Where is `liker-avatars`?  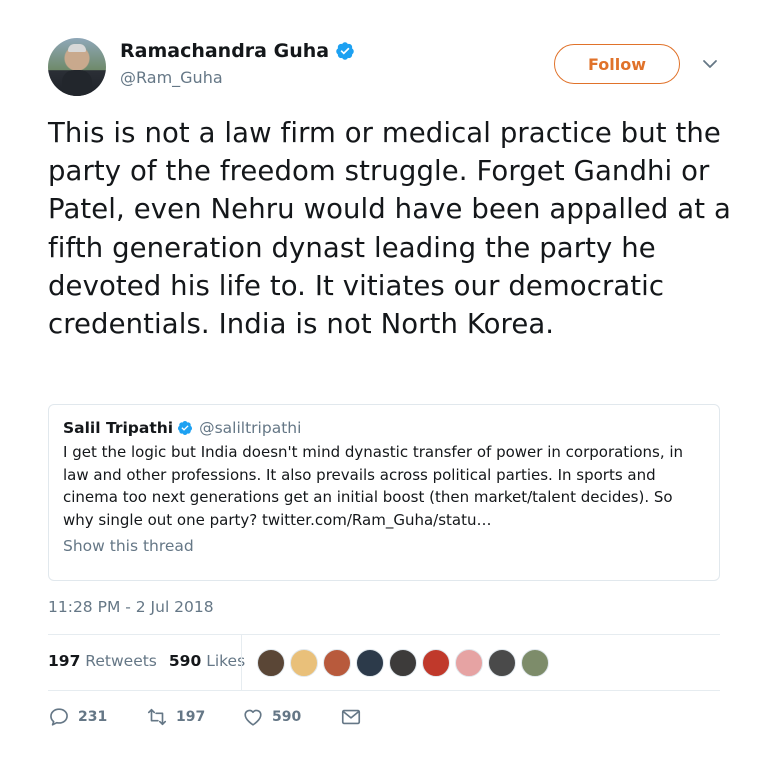 liker-avatars is located at coordinates (403, 663).